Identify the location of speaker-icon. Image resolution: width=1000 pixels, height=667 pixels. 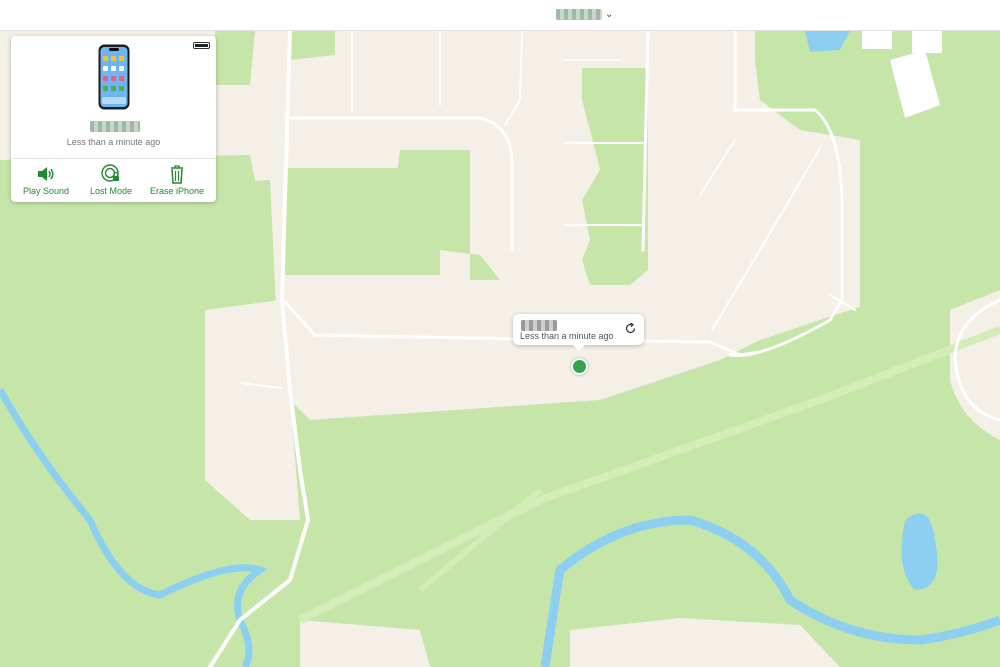
(46, 175).